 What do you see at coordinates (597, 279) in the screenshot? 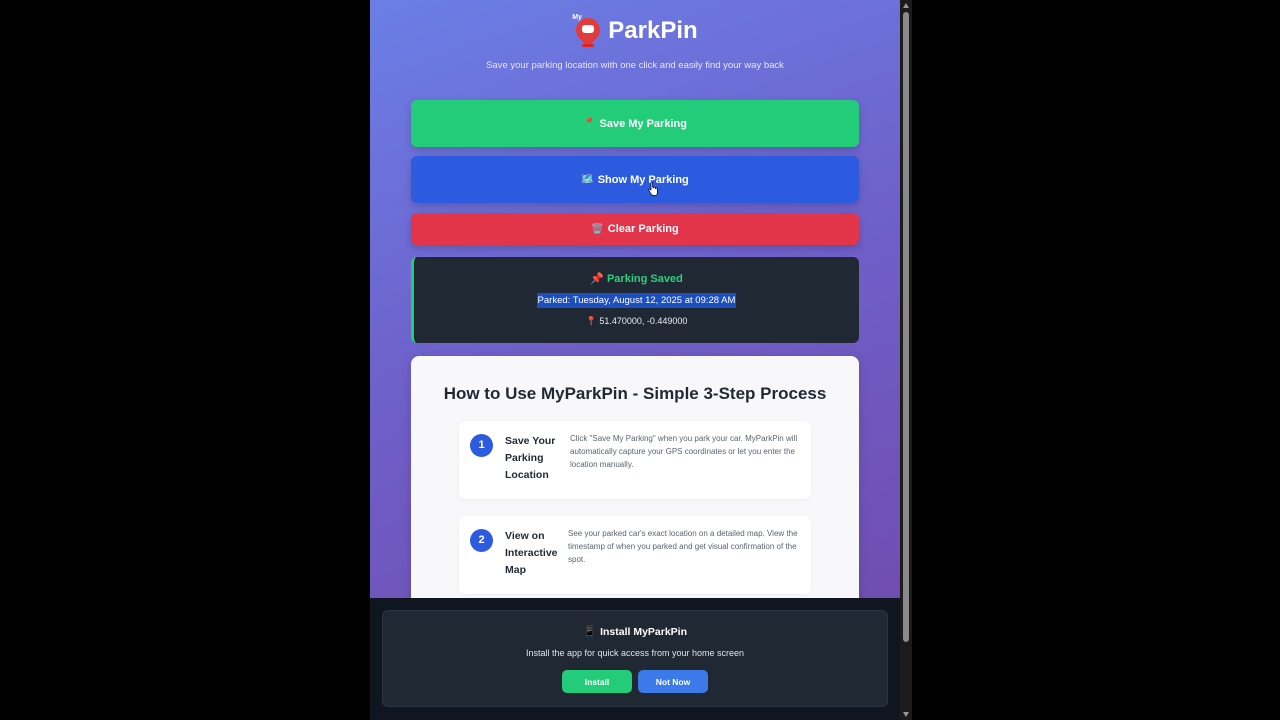
I see `pushpin-icon: 📌` at bounding box center [597, 279].